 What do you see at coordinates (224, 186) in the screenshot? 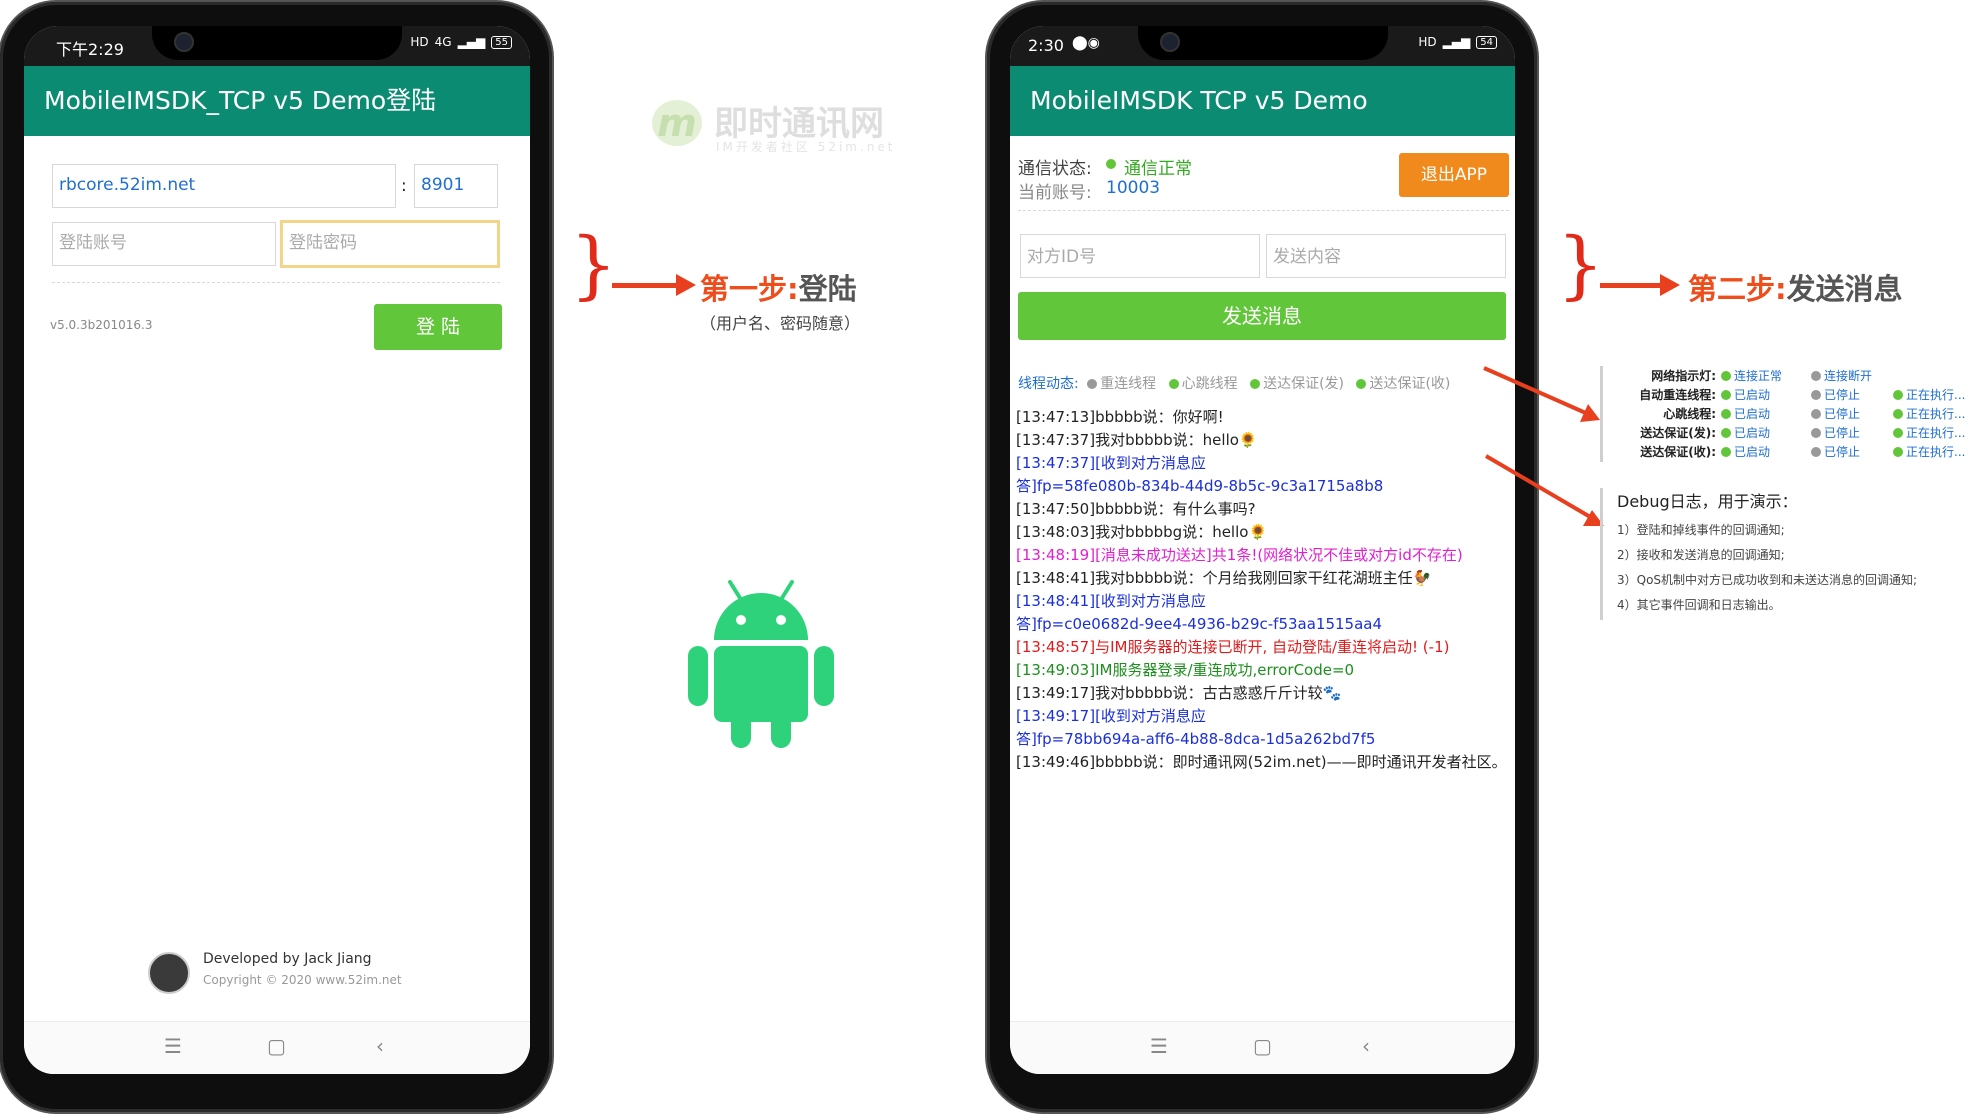
I see `server-host-input: rbcore.52im.net` at bounding box center [224, 186].